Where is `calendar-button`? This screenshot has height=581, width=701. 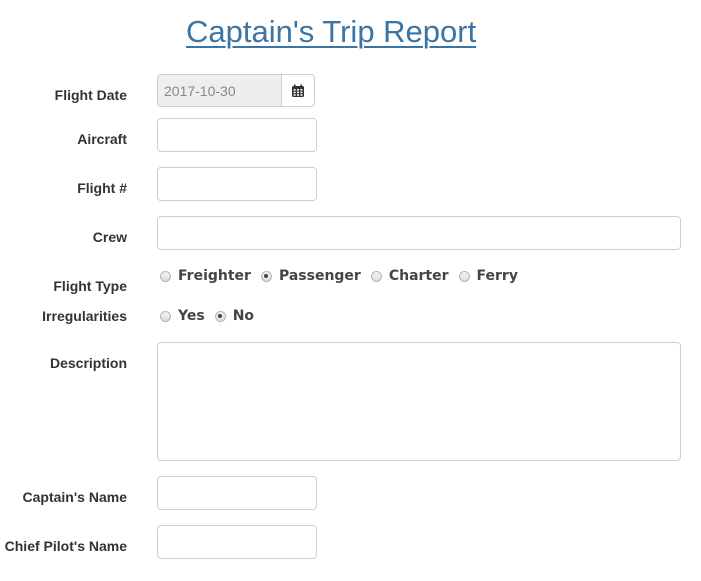 calendar-button is located at coordinates (298, 90).